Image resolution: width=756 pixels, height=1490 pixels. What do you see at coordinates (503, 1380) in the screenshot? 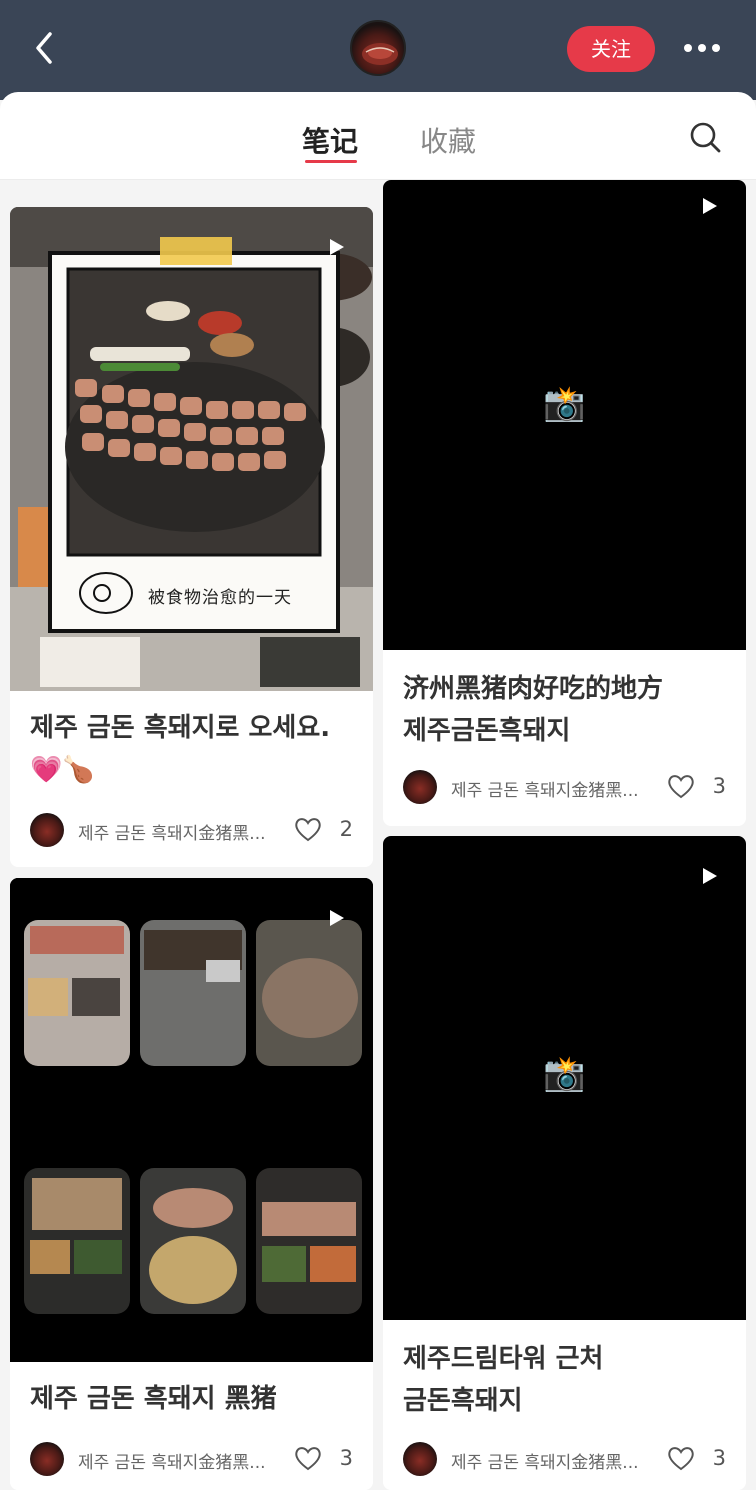
I see `post-title: 제주드림타워 근처 금돈흑돼지` at bounding box center [503, 1380].